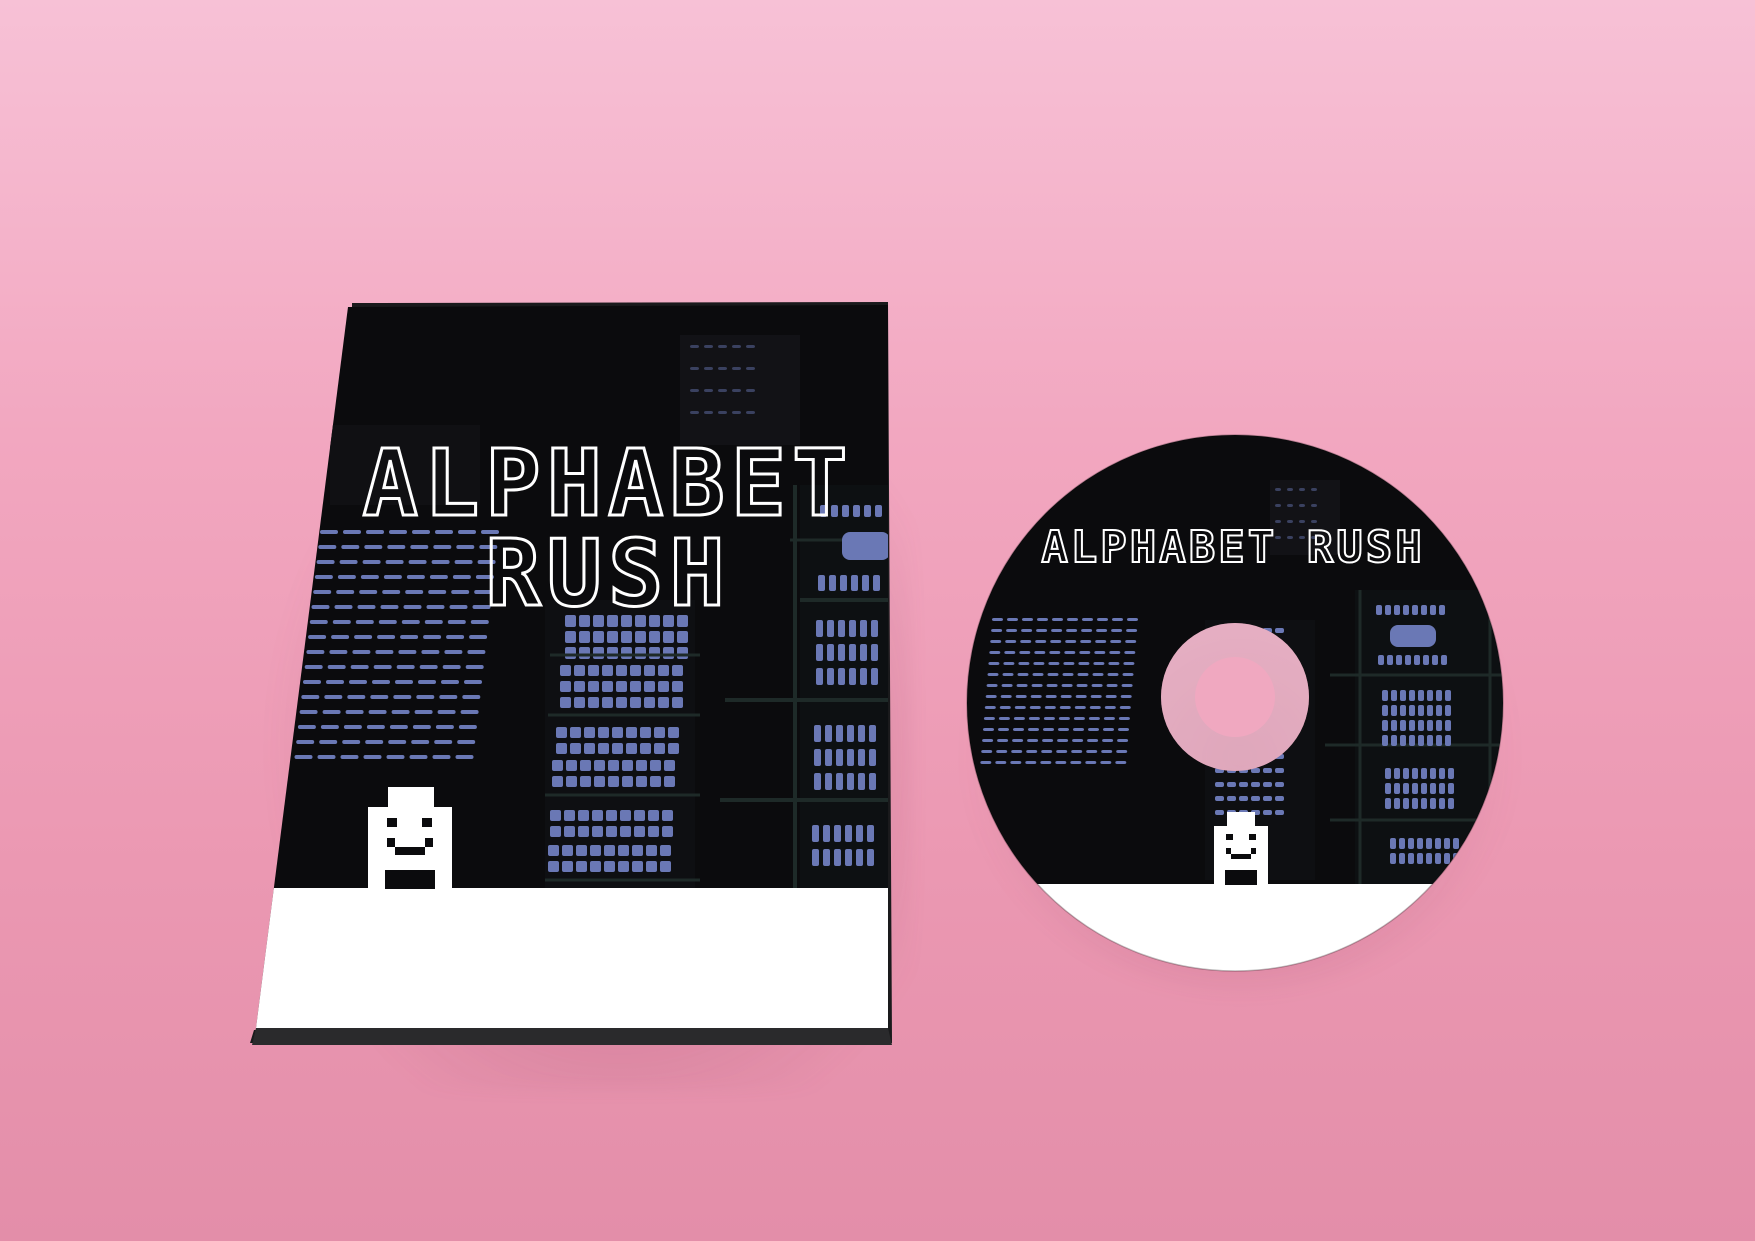 This screenshot has height=1241, width=1755. What do you see at coordinates (1232, 547) in the screenshot?
I see `disc-title: ALPHABET RUSH` at bounding box center [1232, 547].